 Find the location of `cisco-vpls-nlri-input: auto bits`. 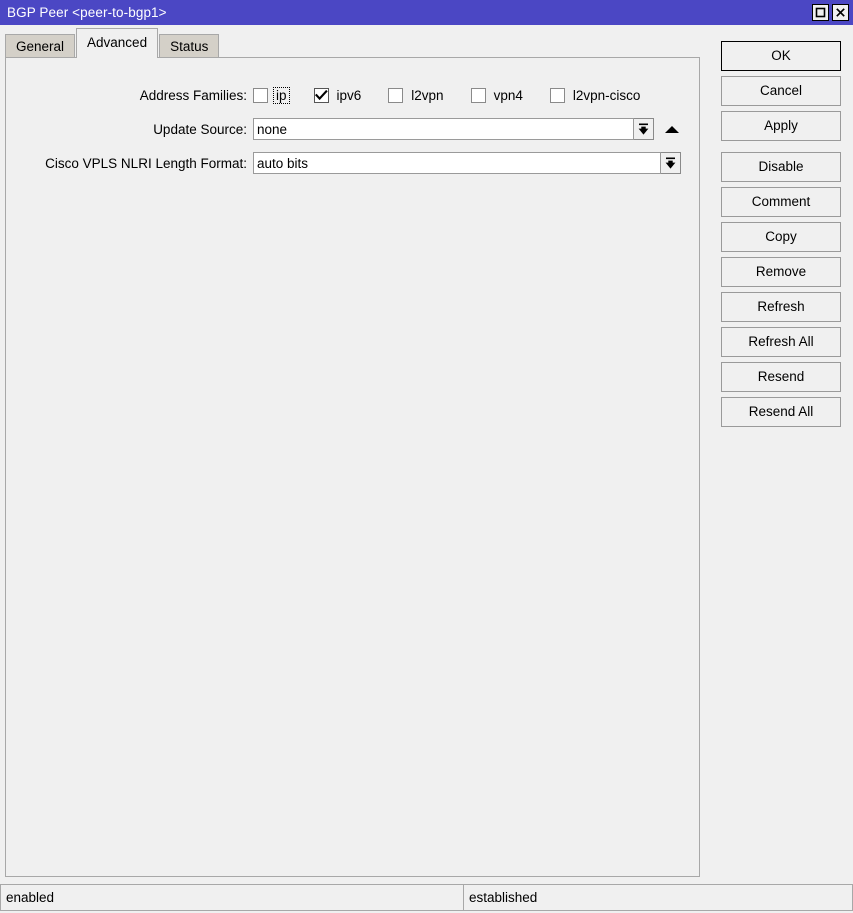

cisco-vpls-nlri-input: auto bits is located at coordinates (457, 163).